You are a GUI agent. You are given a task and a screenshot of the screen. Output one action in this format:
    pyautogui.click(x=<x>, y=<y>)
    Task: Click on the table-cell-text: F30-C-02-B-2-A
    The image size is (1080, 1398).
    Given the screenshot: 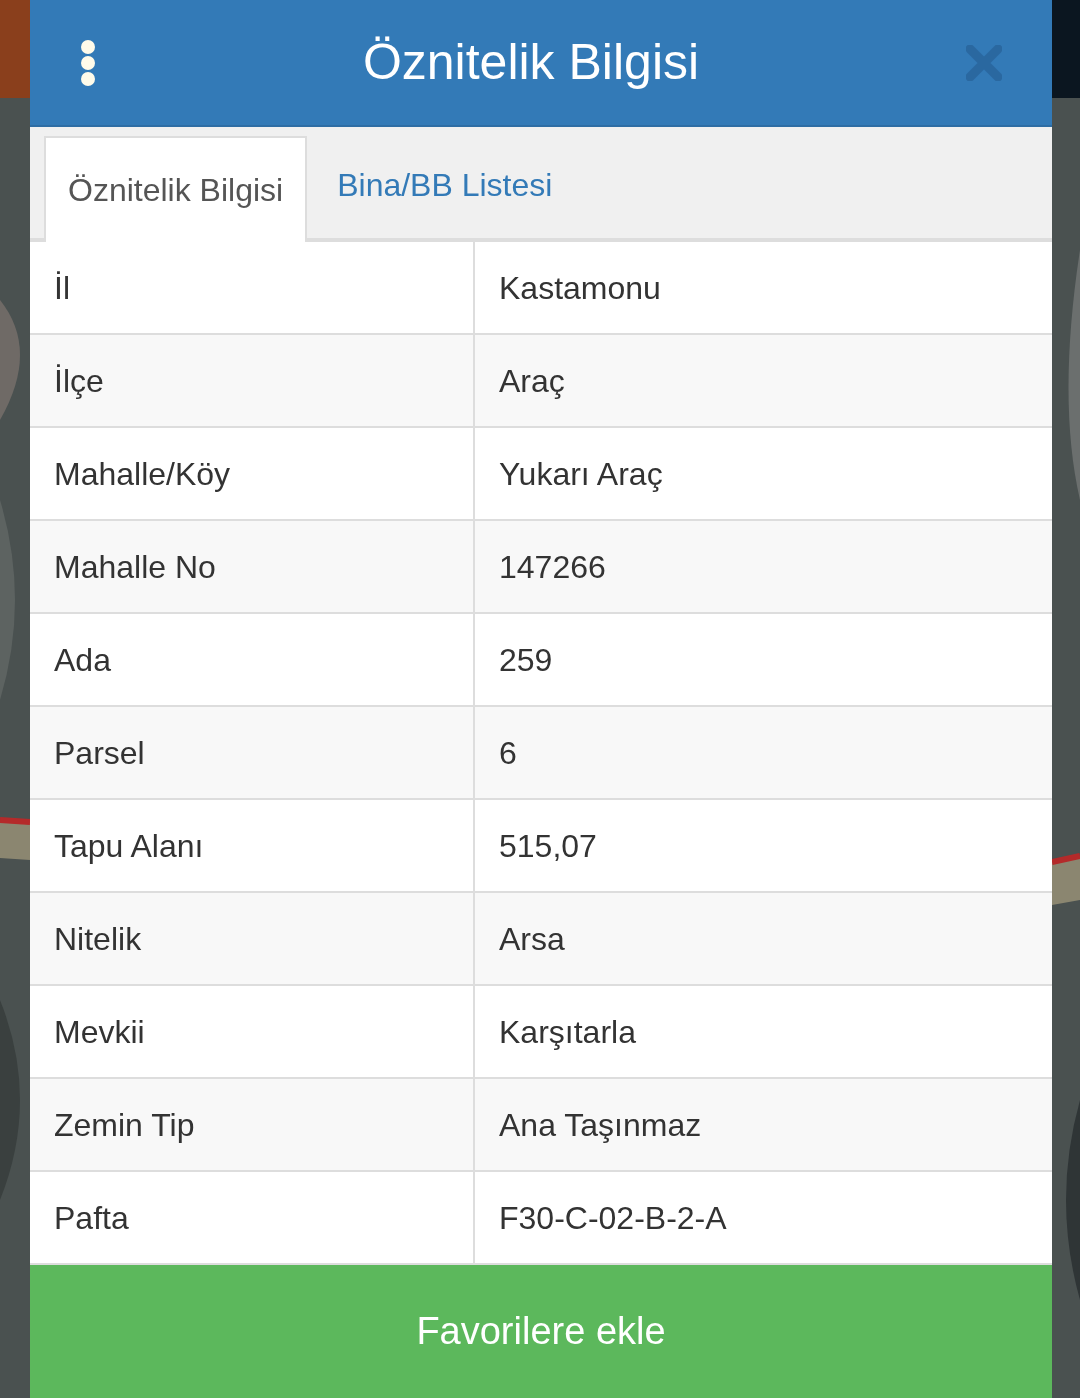 What is the action you would take?
    pyautogui.click(x=613, y=1218)
    